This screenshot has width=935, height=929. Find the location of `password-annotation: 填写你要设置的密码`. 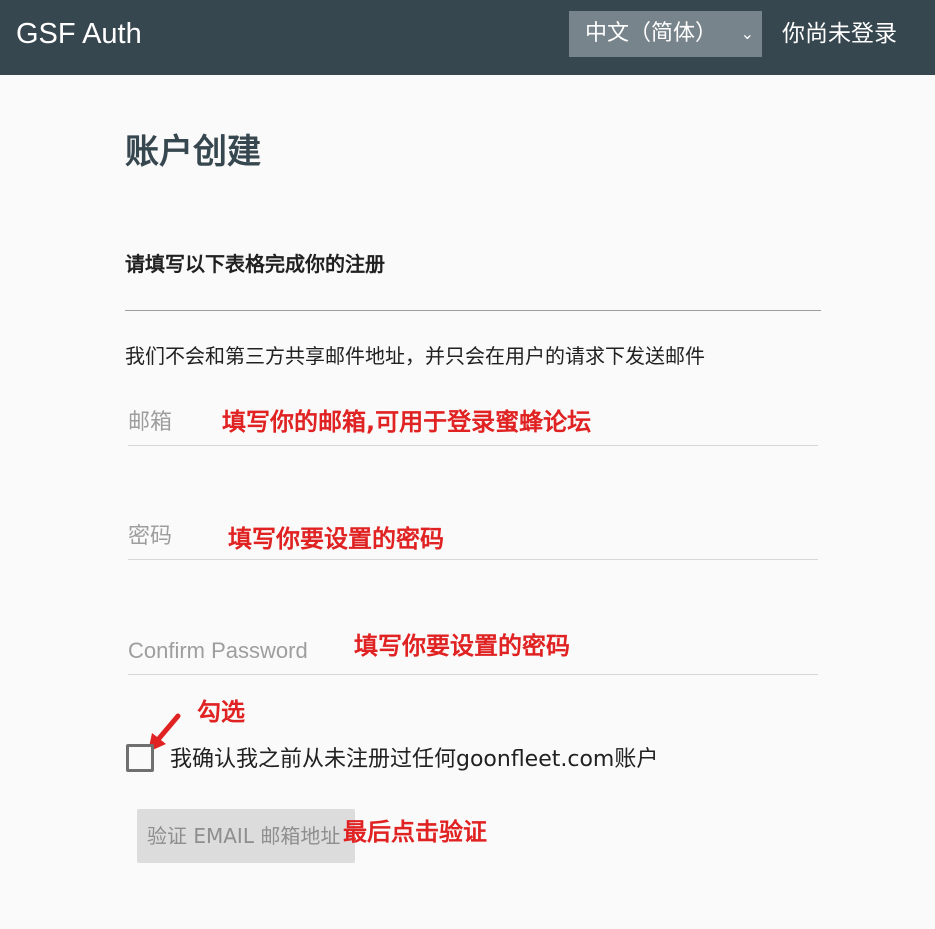

password-annotation: 填写你要设置的密码 is located at coordinates (336, 539).